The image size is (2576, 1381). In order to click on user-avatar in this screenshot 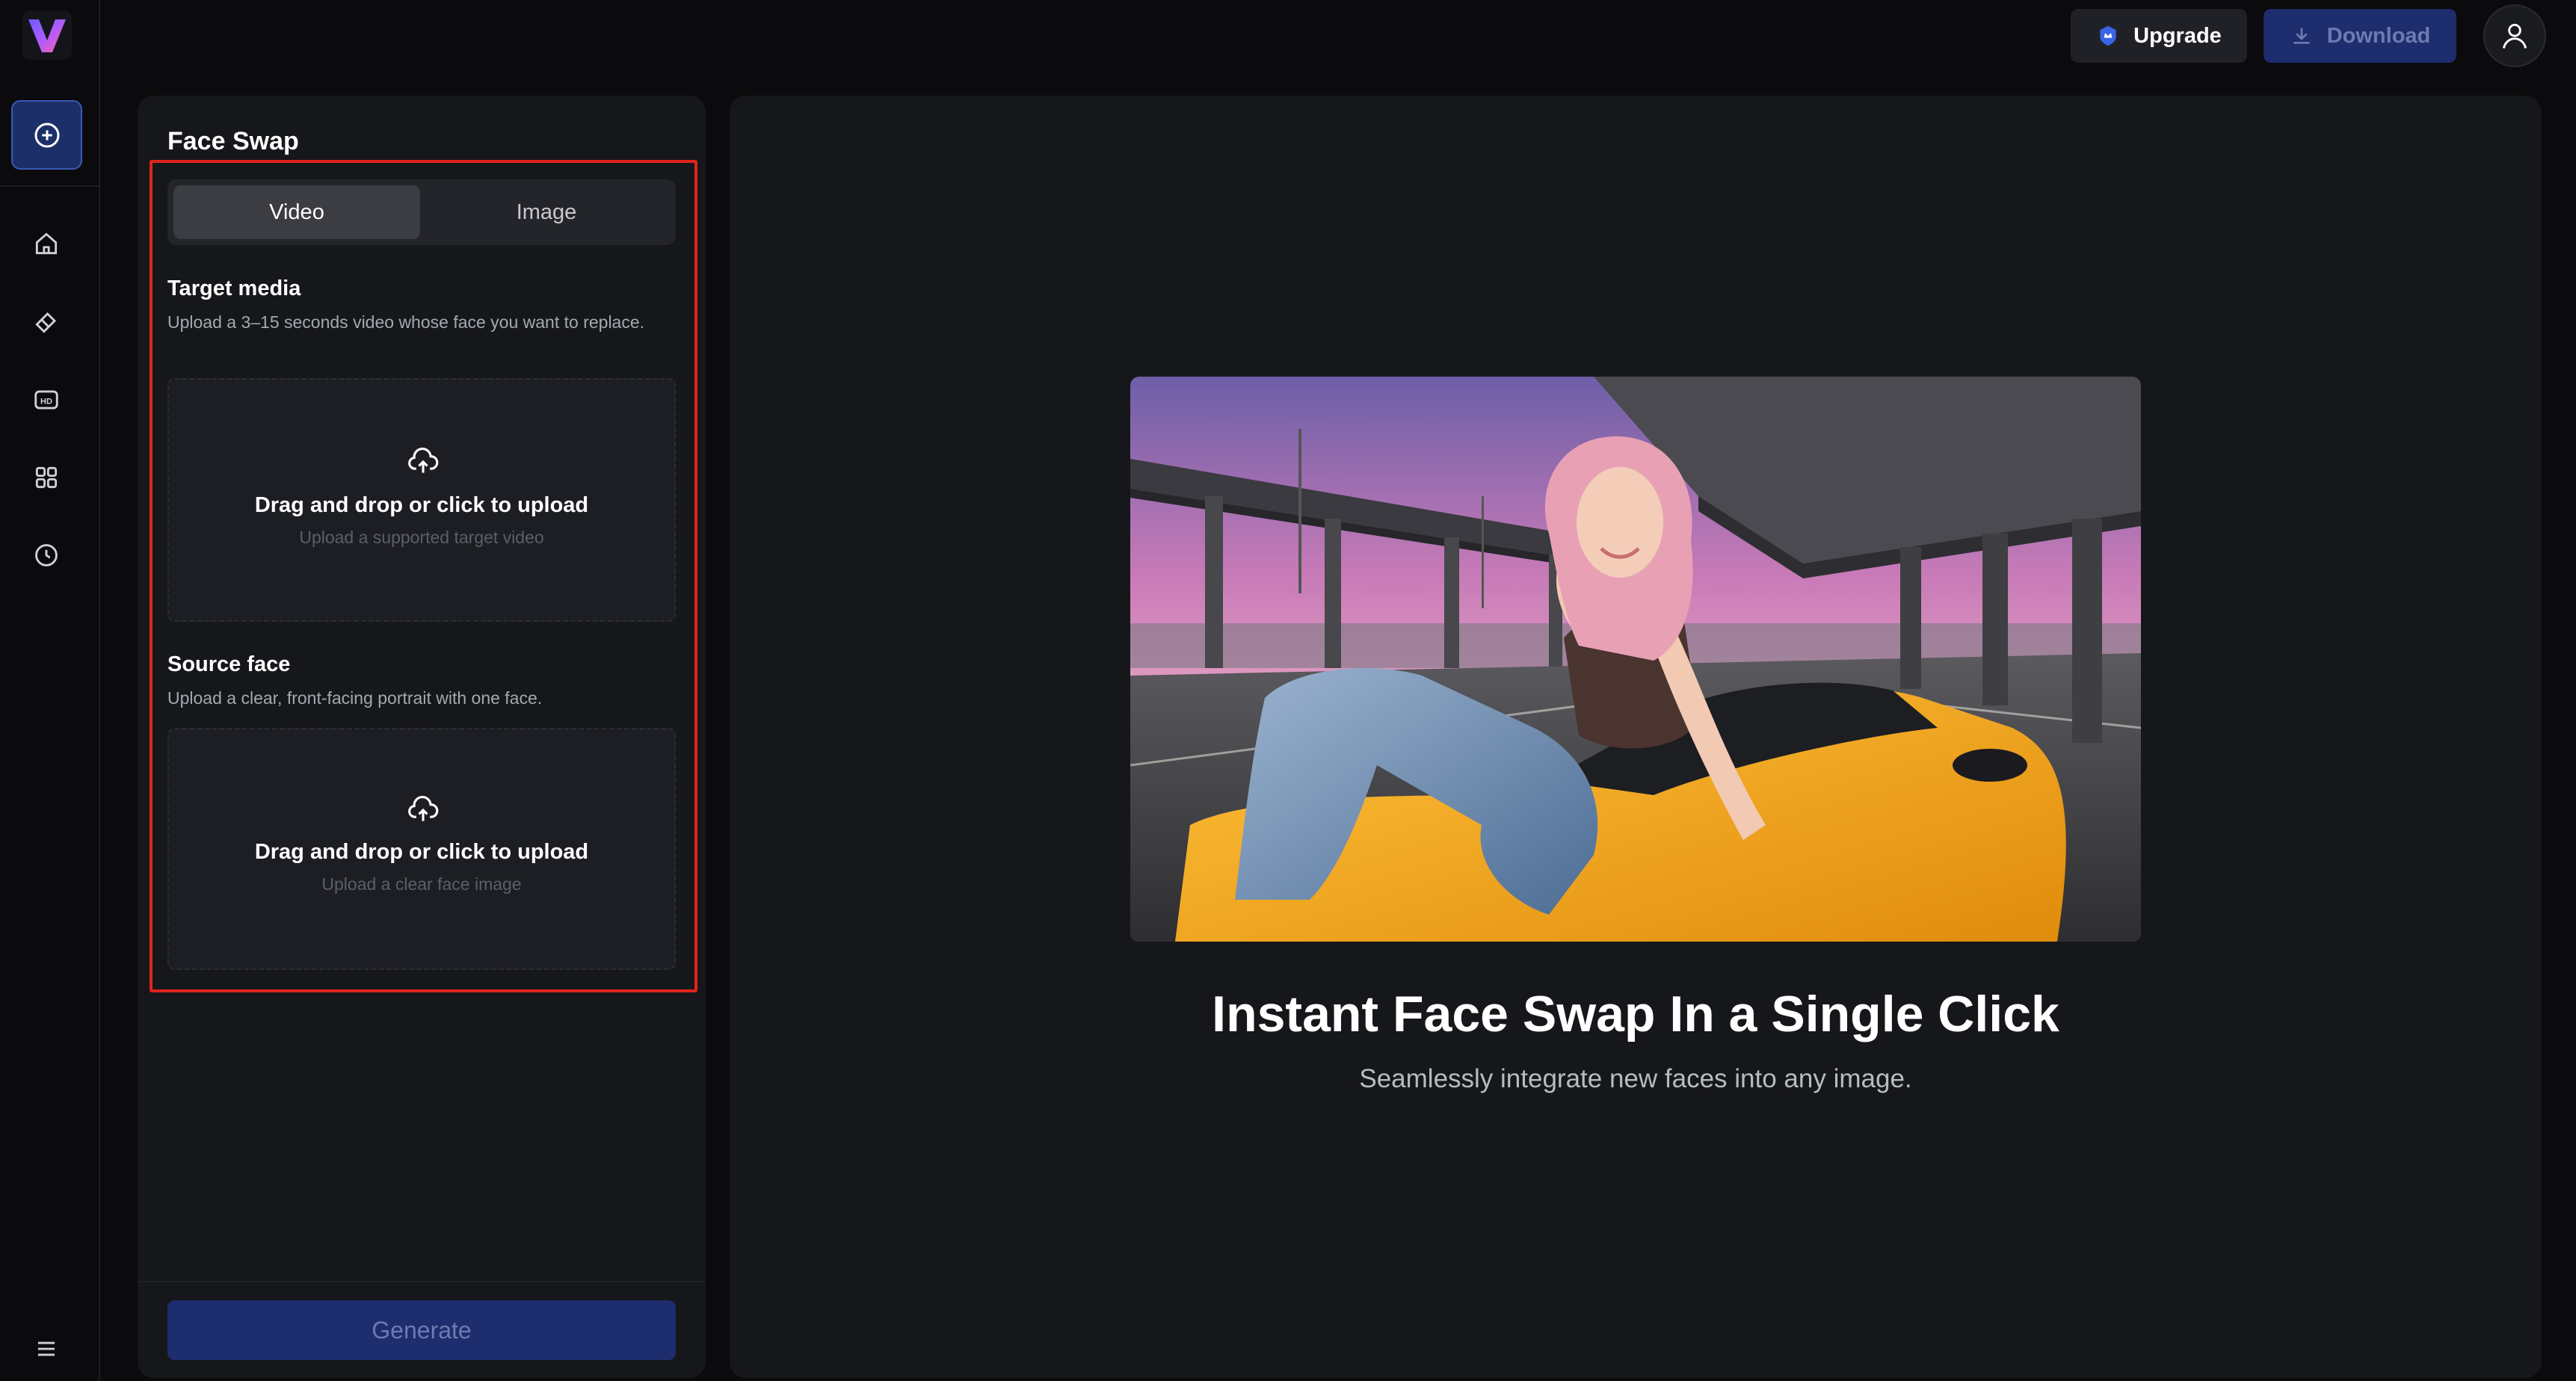, I will do `click(2514, 36)`.